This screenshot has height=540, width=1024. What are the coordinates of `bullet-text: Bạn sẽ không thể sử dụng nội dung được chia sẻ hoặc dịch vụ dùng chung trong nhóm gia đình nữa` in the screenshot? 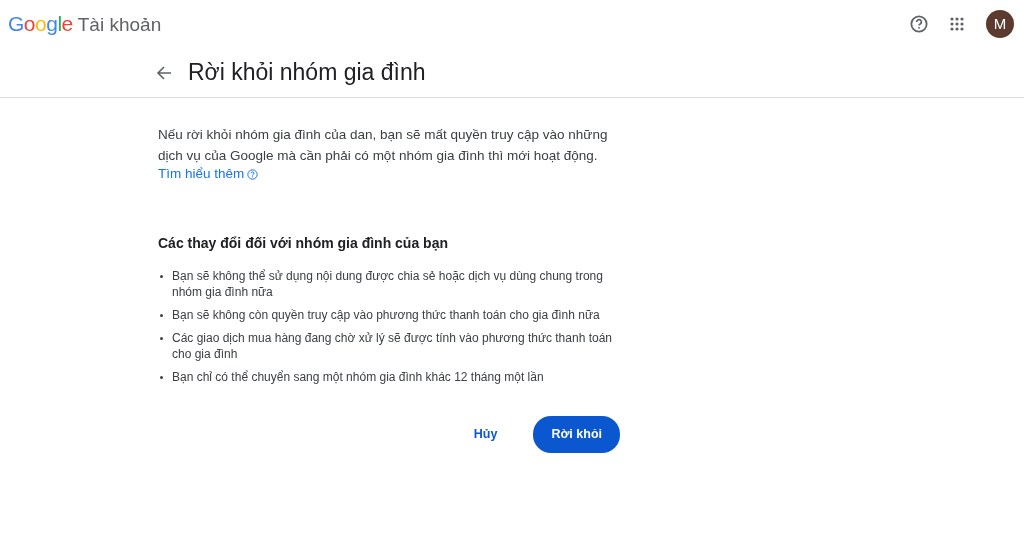 It's located at (388, 284).